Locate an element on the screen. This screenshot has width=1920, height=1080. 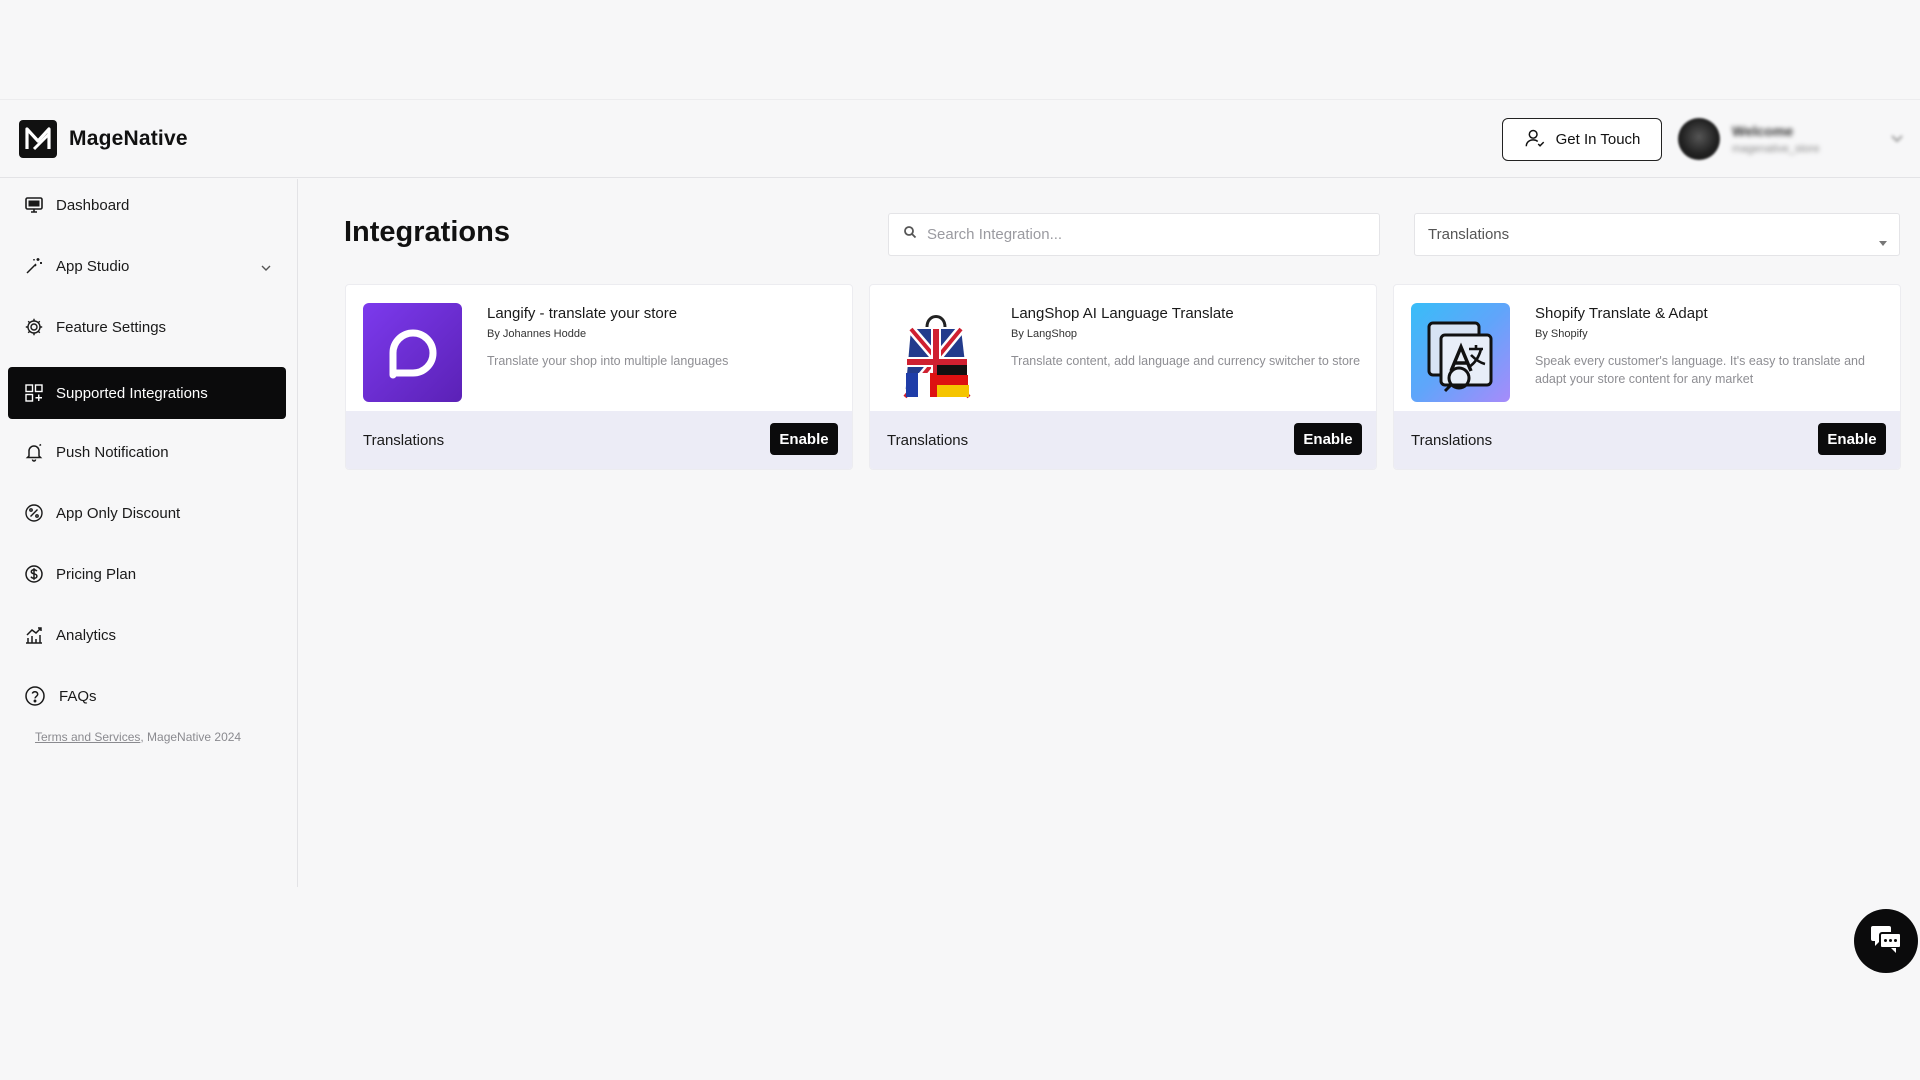
sidebar-item-pricing-plan: Pricing Plan is located at coordinates (147, 574).